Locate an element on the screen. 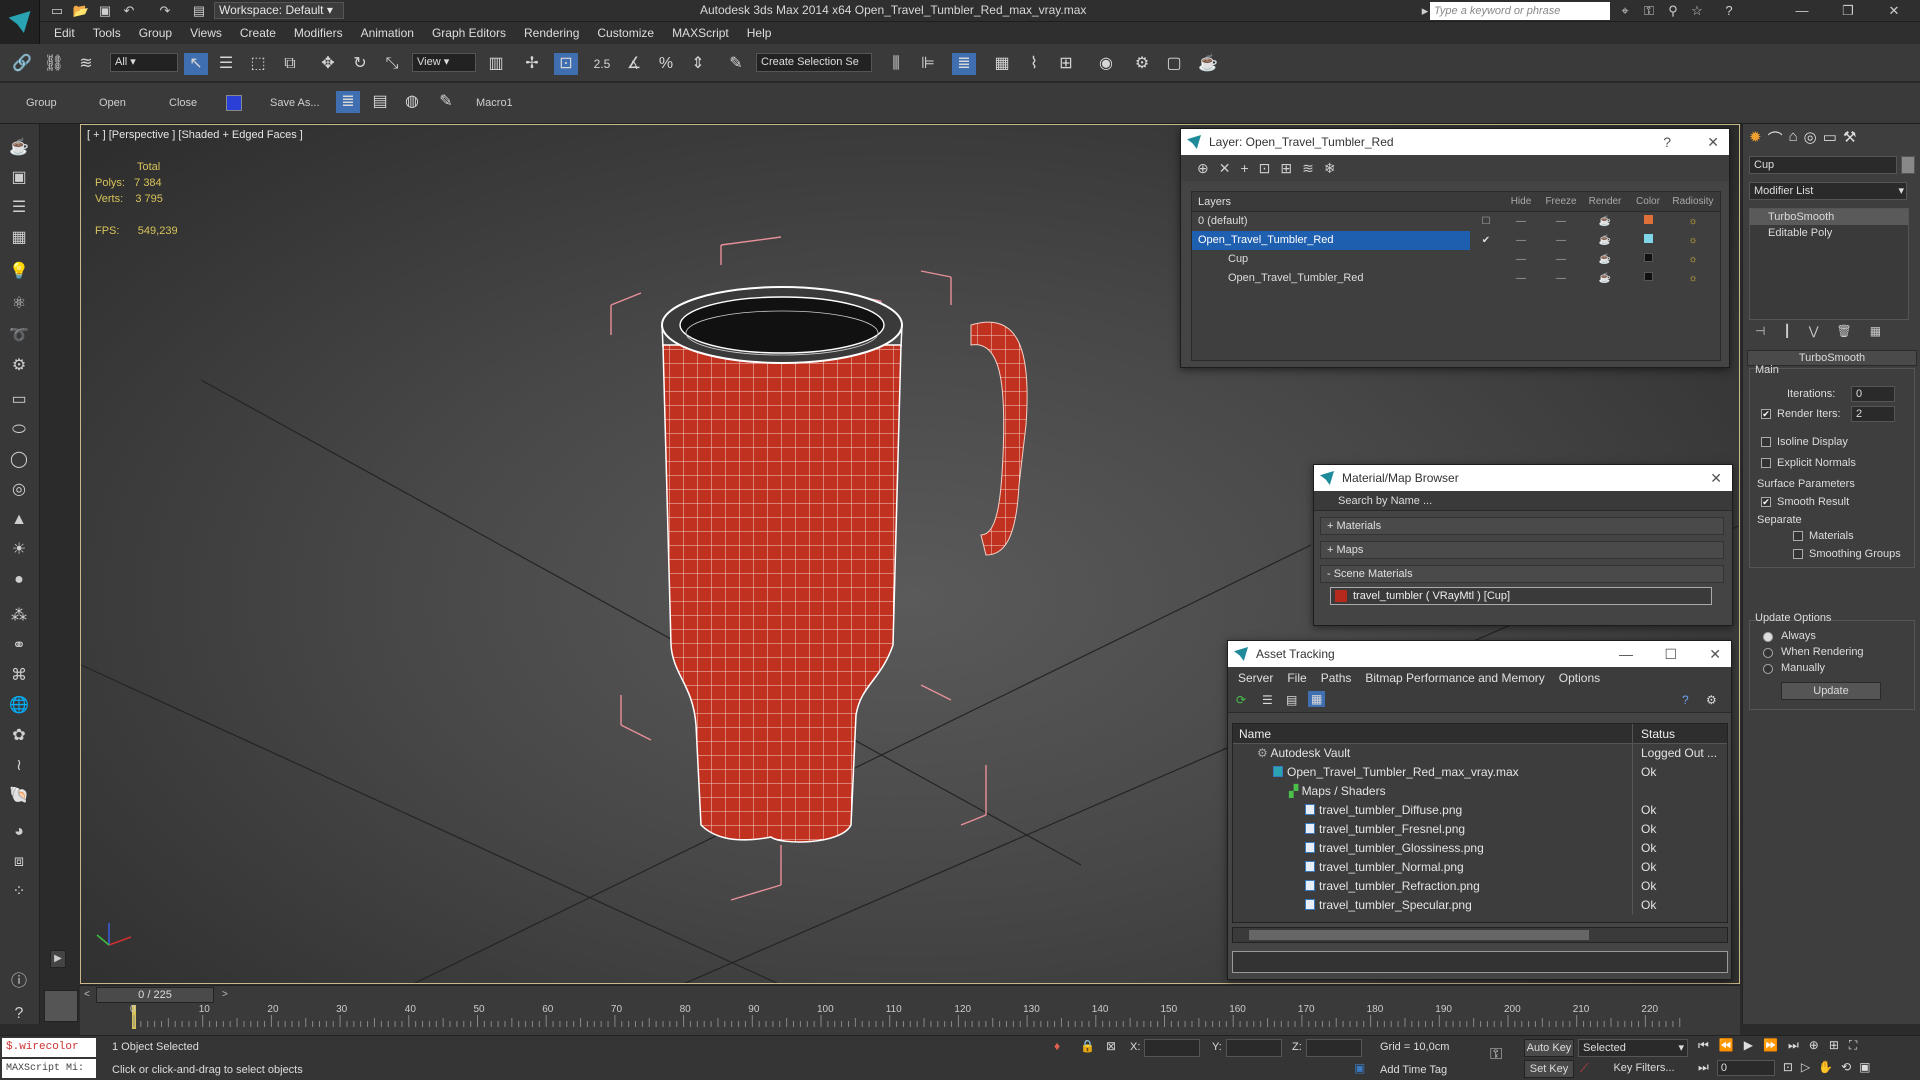 The height and width of the screenshot is (1080, 1920). materials-group: + Materials is located at coordinates (1522, 526).